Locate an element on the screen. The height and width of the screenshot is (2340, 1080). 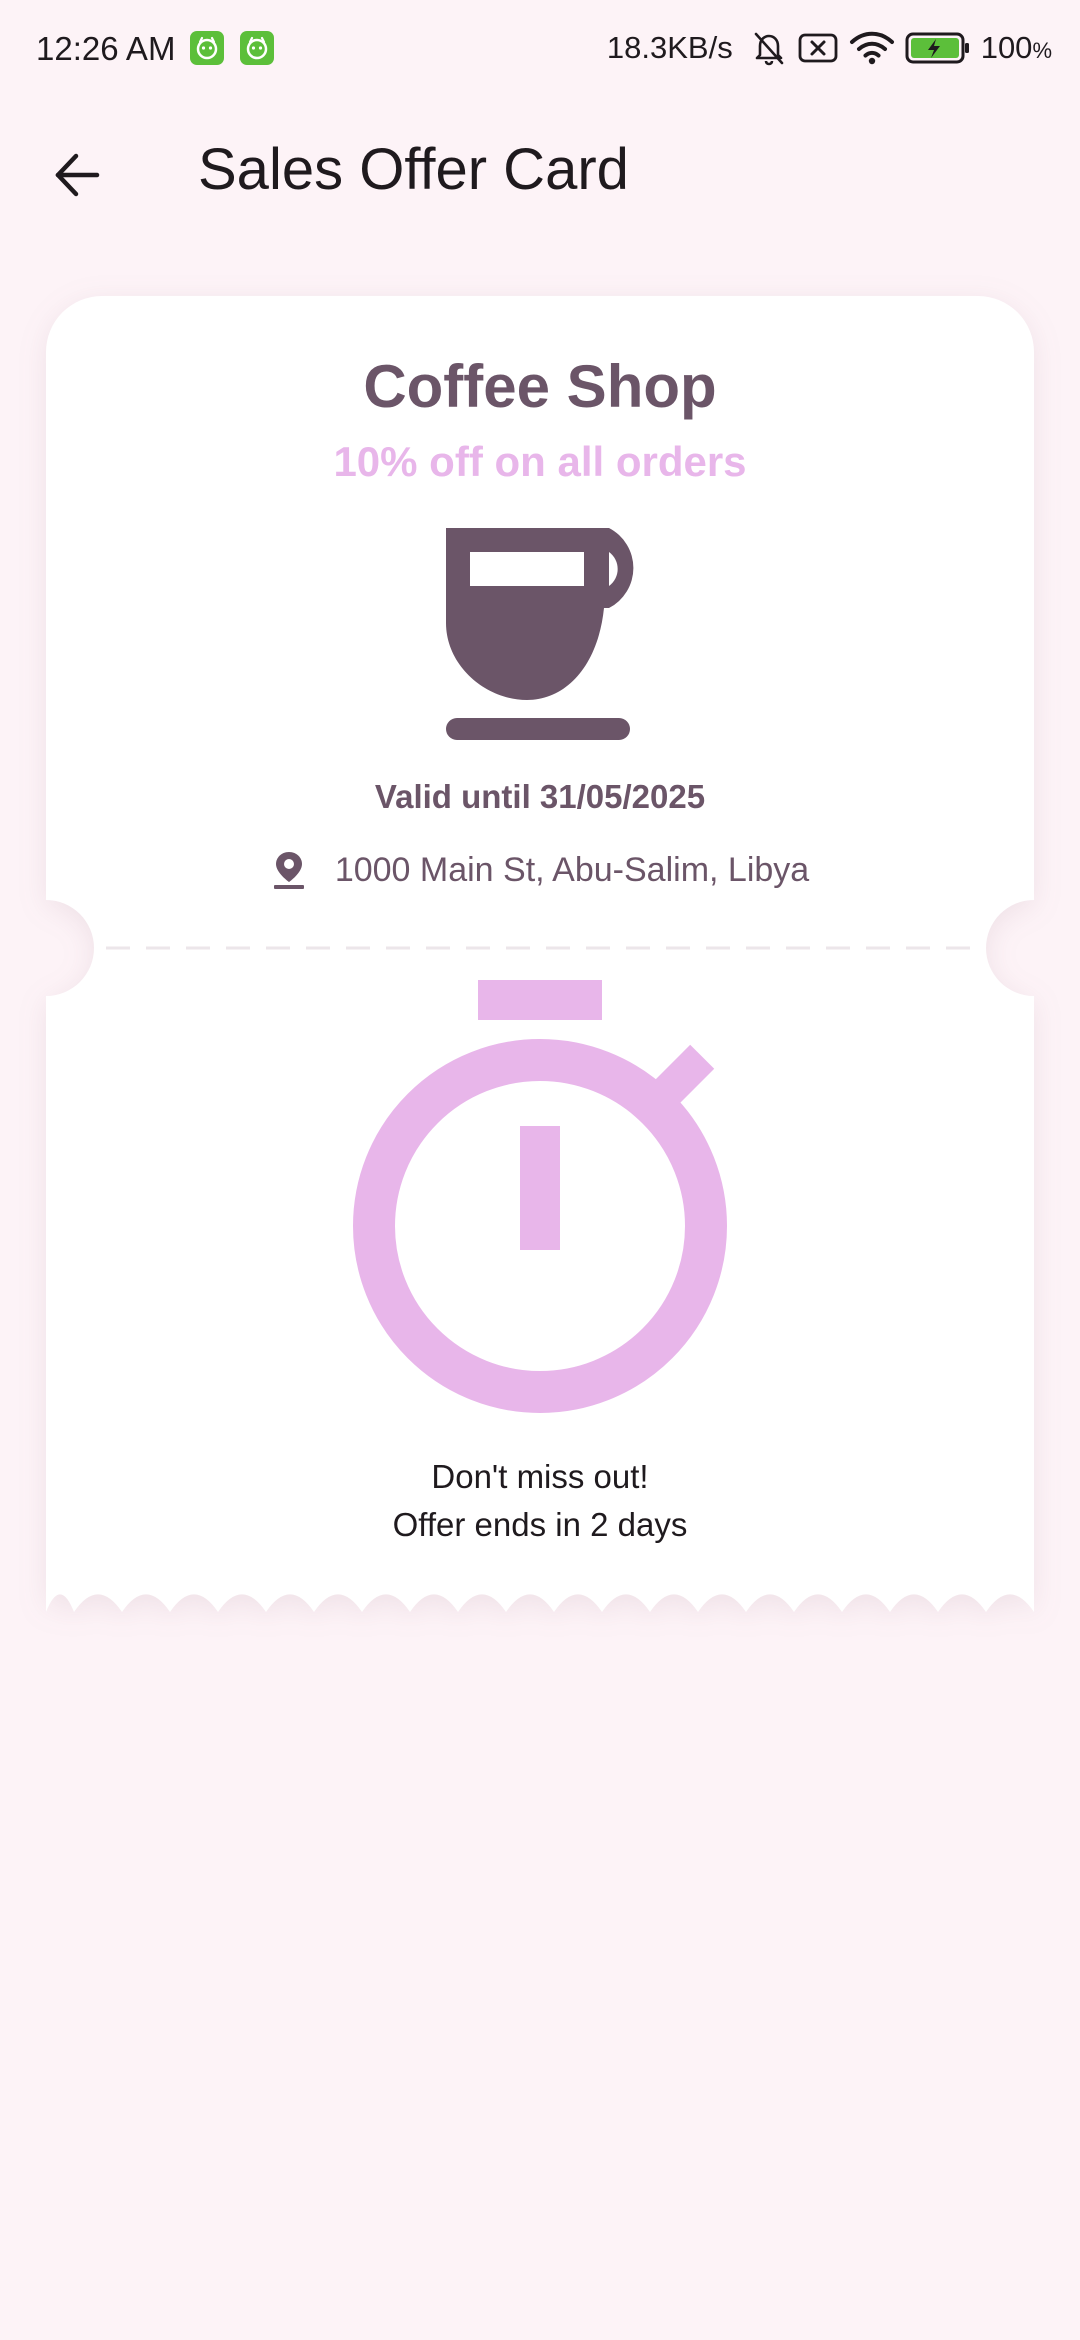
wifi-icon is located at coordinates (872, 48).